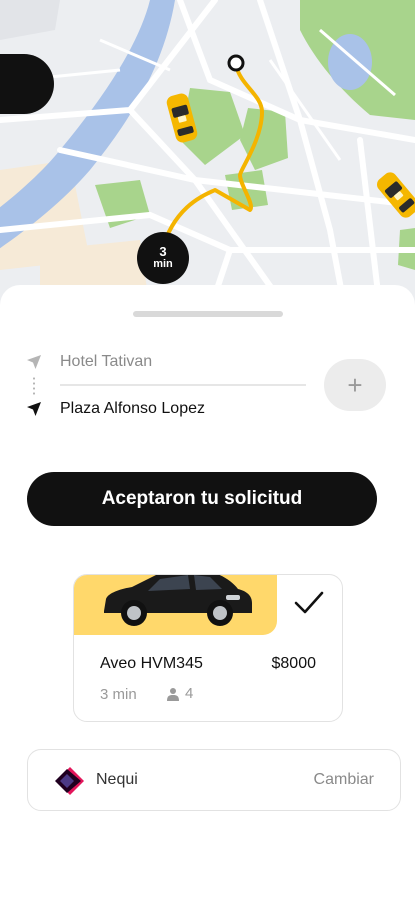 Image resolution: width=415 pixels, height=900 pixels. Describe the element at coordinates (117, 779) in the screenshot. I see `payment-method-name: Nequi` at that location.